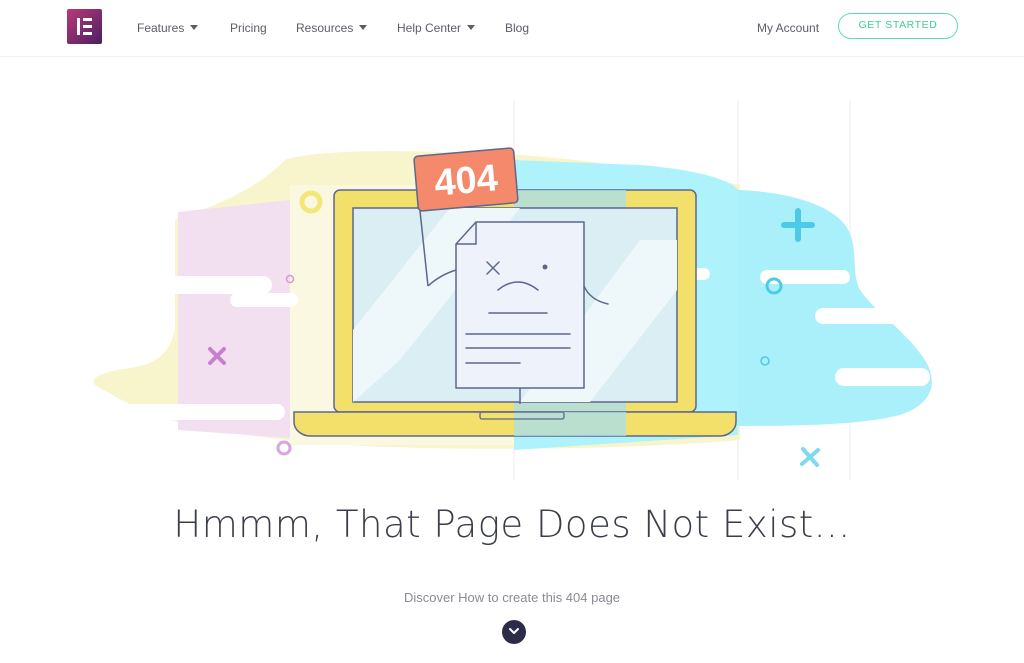  Describe the element at coordinates (84, 26) in the screenshot. I see `elementor-logo-icon` at that location.